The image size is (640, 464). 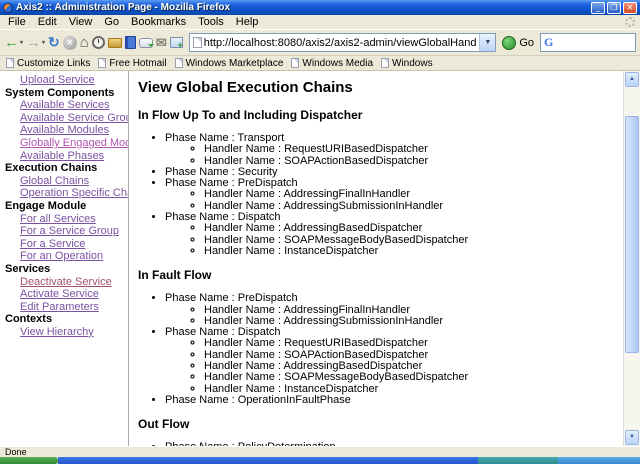 I want to click on bookmark-customize-links: Customize Links, so click(x=48, y=63).